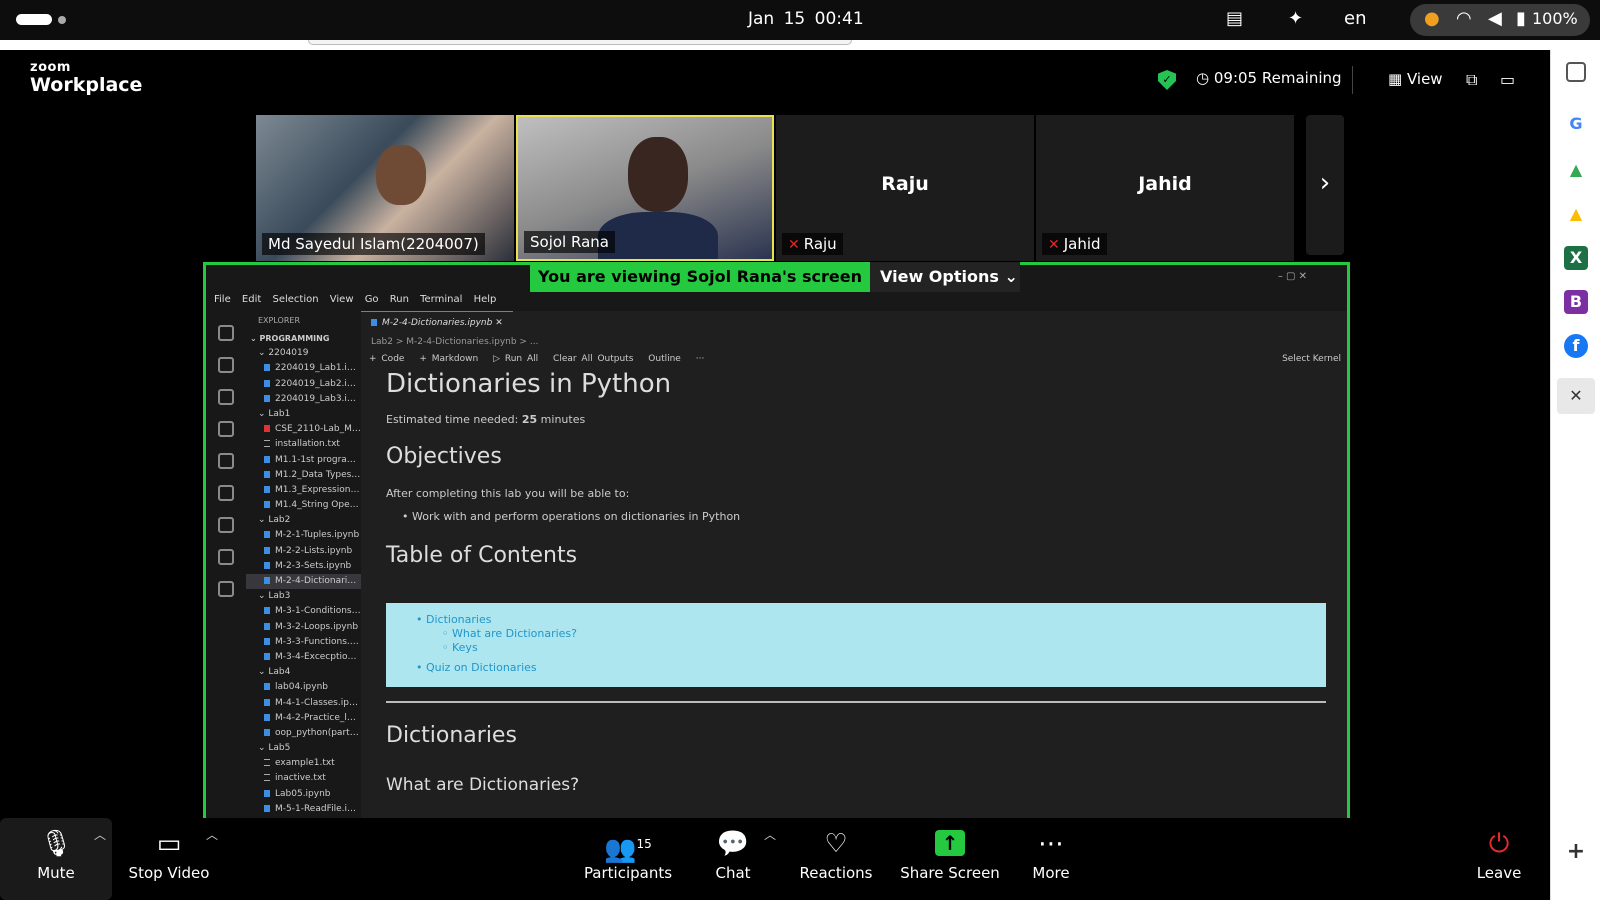 The image size is (1600, 900). What do you see at coordinates (303, 687) in the screenshot?
I see `tree-file: lab04.ipynb` at bounding box center [303, 687].